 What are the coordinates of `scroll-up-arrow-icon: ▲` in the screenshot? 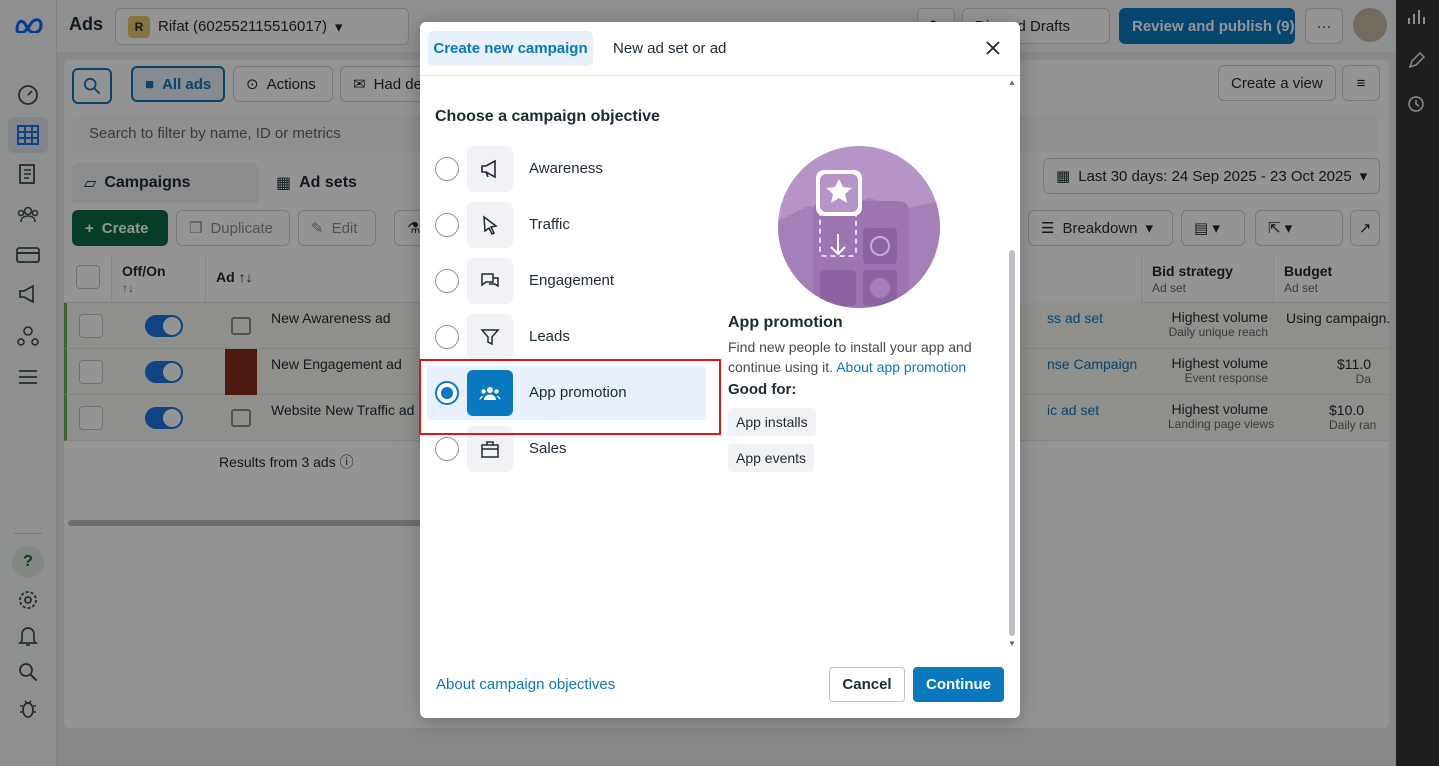 It's located at (1012, 83).